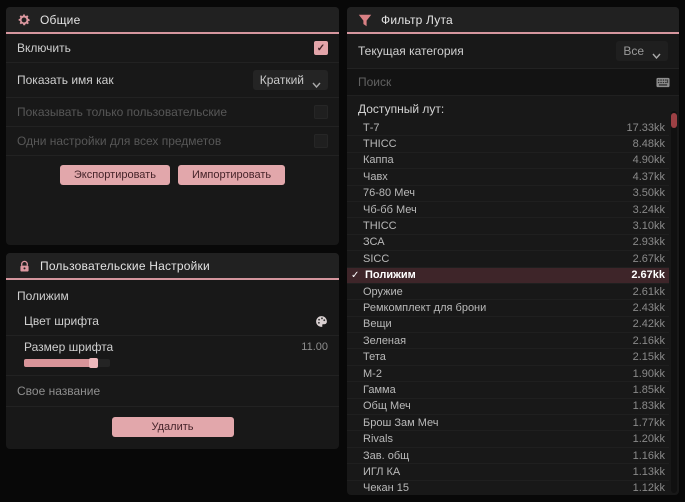 The width and height of the screenshot is (685, 502). I want to click on selected-item-name: Полижим, so click(43, 296).